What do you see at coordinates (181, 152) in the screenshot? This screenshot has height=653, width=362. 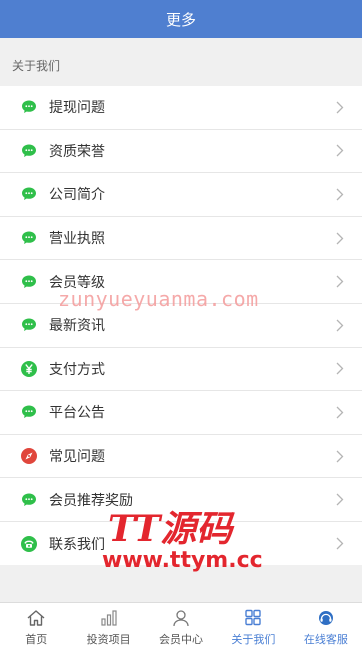 I see `menu-item-qualifications: 资质荣誉` at bounding box center [181, 152].